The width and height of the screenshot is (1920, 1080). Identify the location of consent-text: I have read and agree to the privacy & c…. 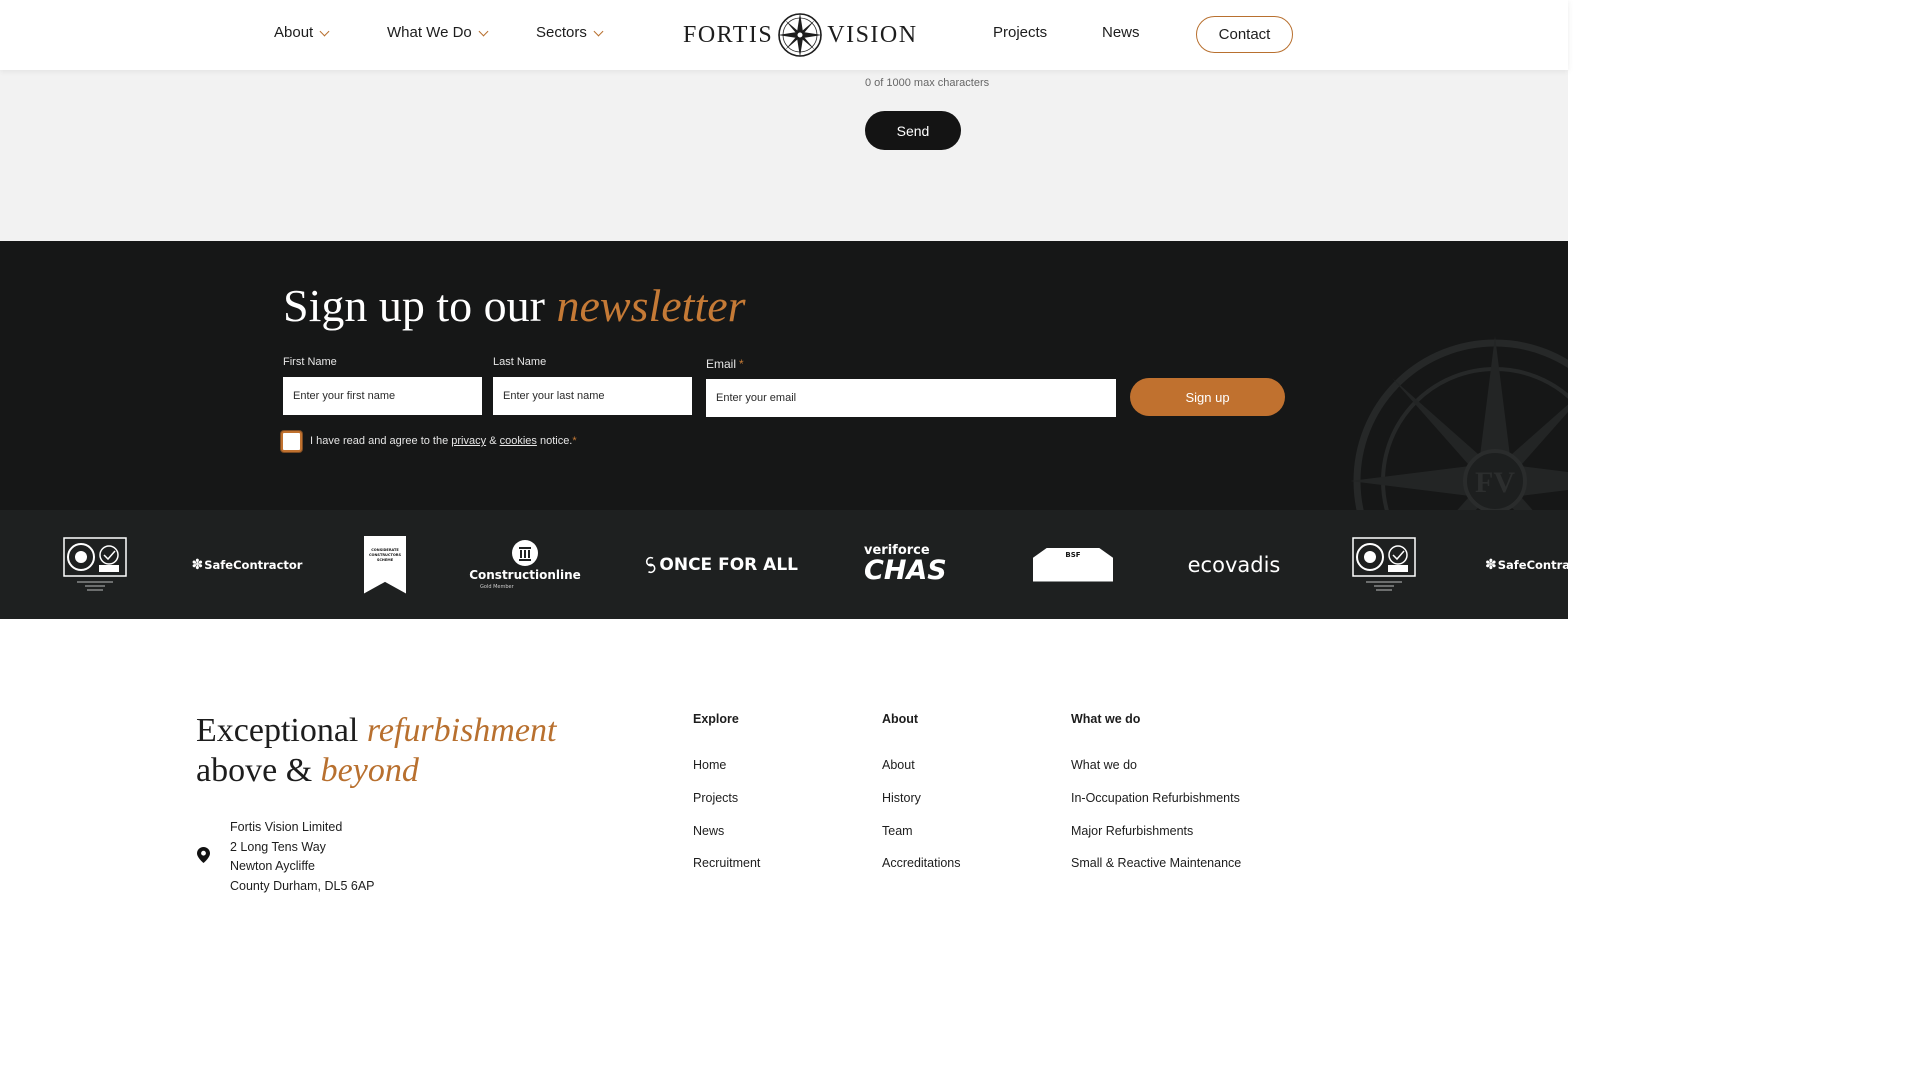
(443, 441).